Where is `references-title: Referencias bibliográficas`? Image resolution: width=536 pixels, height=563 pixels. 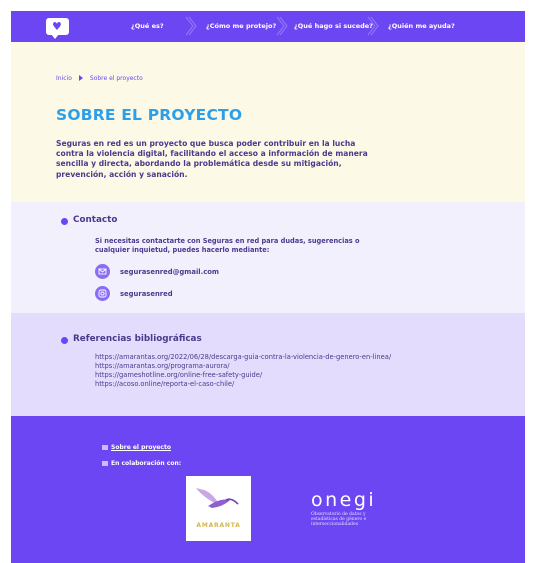 references-title: Referencias bibliográficas is located at coordinates (137, 339).